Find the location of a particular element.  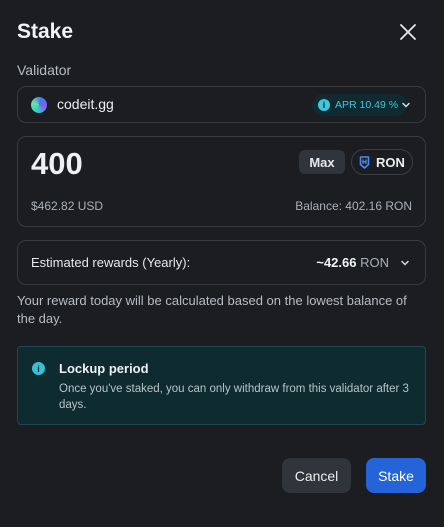

close-icon is located at coordinates (408, 32).